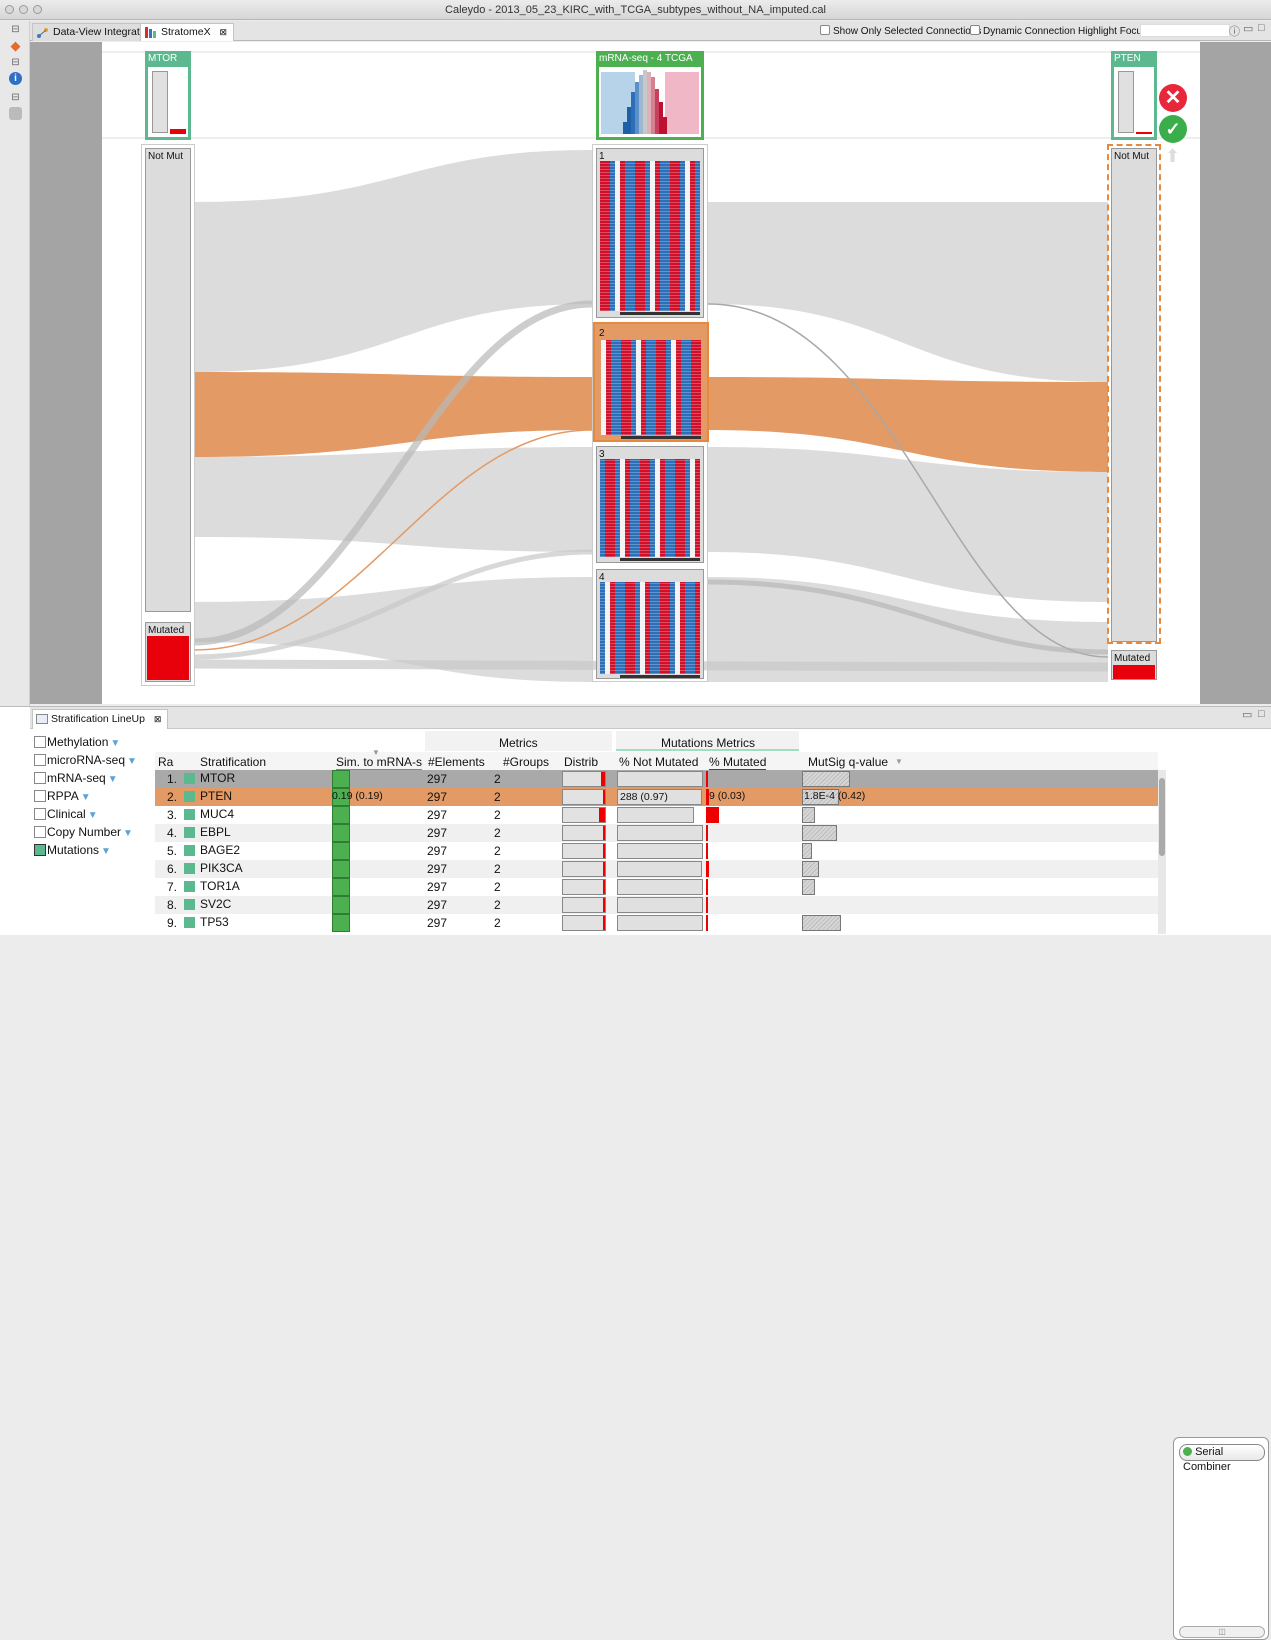 This screenshot has height=1640, width=1271. What do you see at coordinates (650, 233) in the screenshot?
I see `cluster-brick-1: 1` at bounding box center [650, 233].